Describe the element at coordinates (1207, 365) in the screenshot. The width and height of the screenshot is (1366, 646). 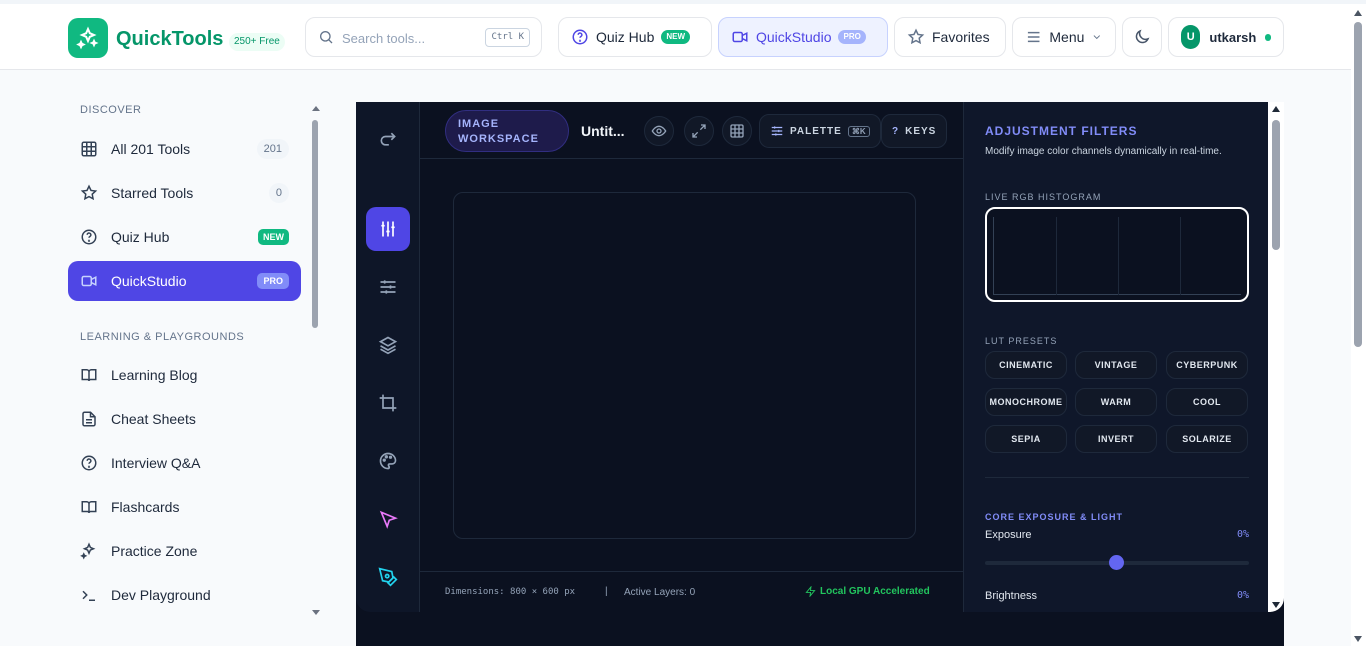
I see `lut-cyberpunk-button: CYBERPUNK` at that location.